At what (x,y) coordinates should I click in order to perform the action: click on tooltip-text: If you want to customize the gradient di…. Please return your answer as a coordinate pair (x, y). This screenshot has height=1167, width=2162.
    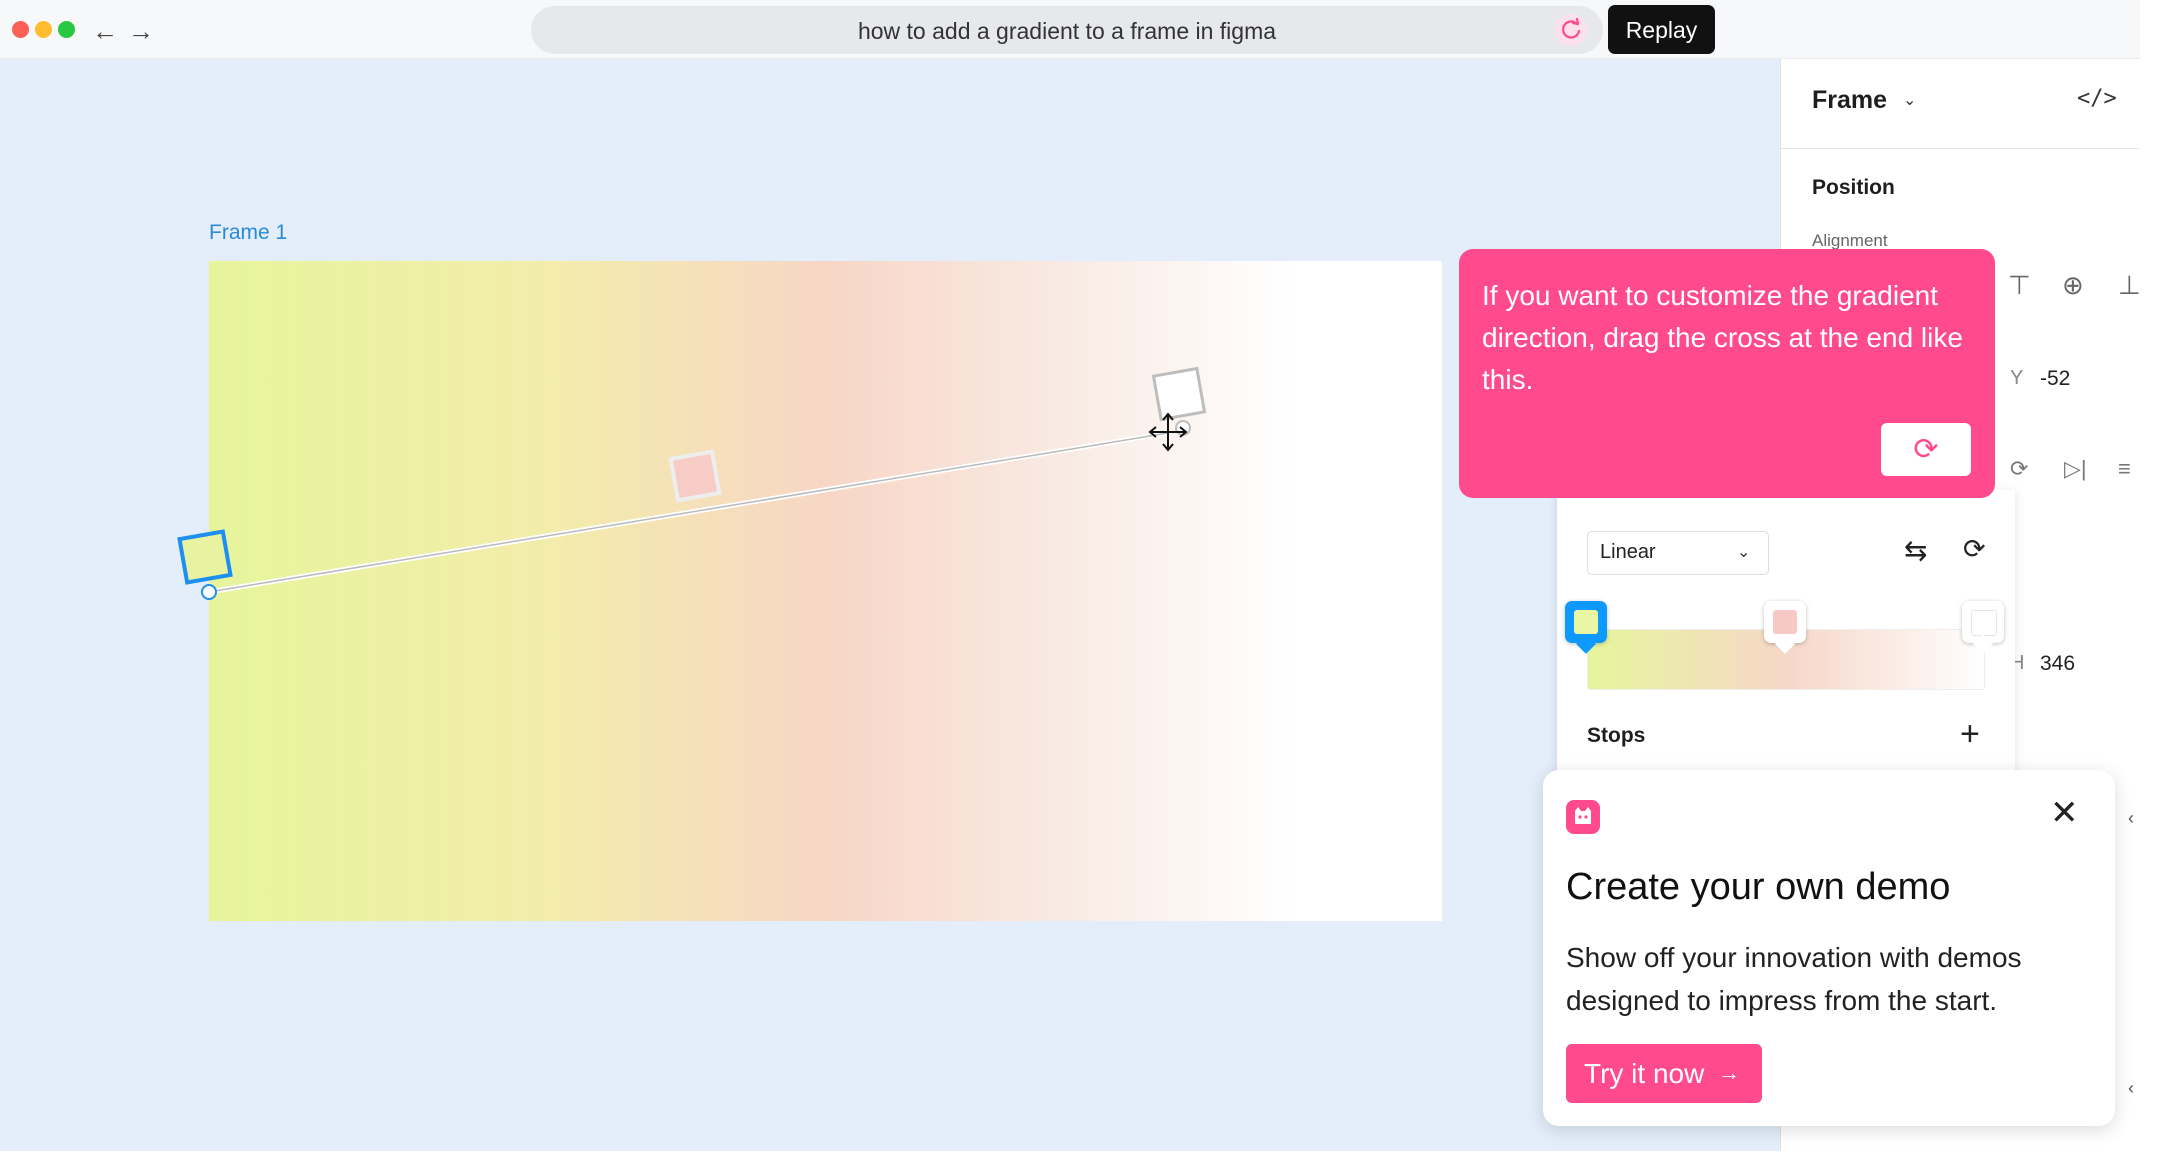
    Looking at the image, I should click on (1722, 337).